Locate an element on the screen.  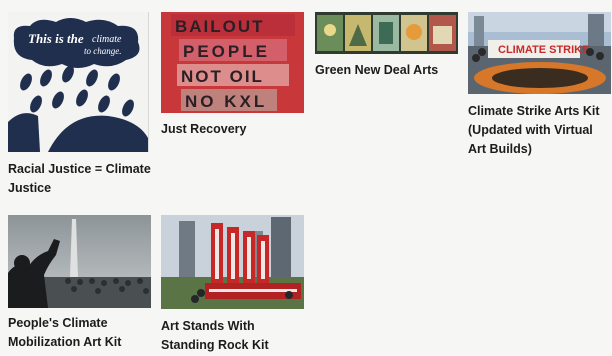
climate-strike-photo: CLIMATE STRIKE is located at coordinates (539, 53).